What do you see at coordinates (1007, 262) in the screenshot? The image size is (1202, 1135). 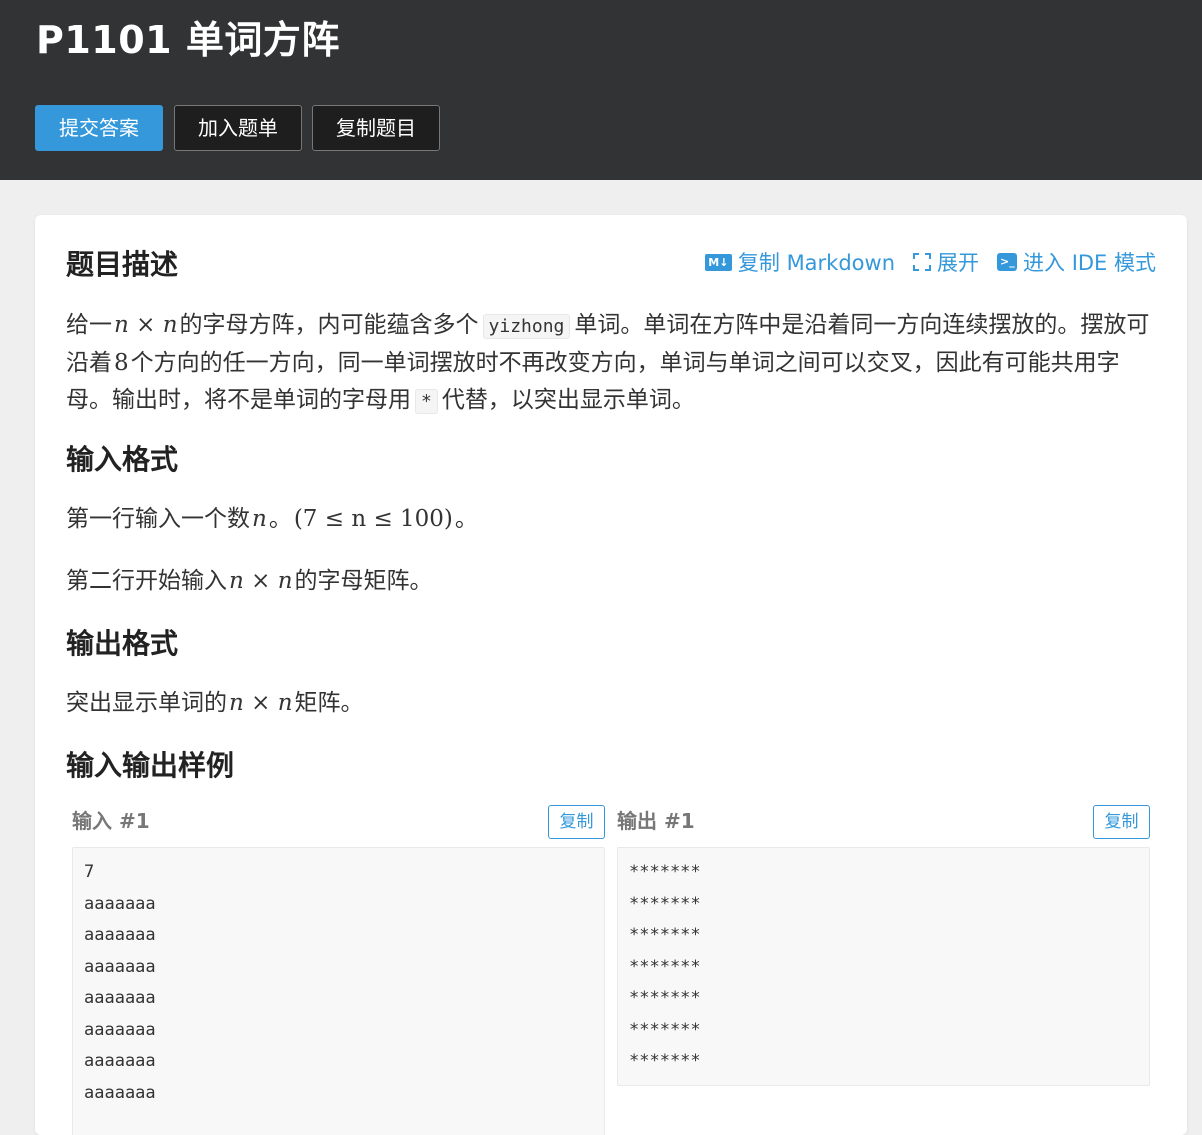 I see `terminal-icon: >_` at bounding box center [1007, 262].